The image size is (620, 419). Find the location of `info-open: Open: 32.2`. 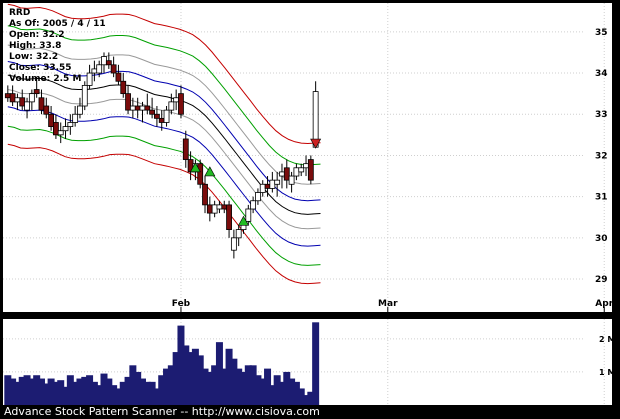

info-open: Open: 32.2 is located at coordinates (37, 35).